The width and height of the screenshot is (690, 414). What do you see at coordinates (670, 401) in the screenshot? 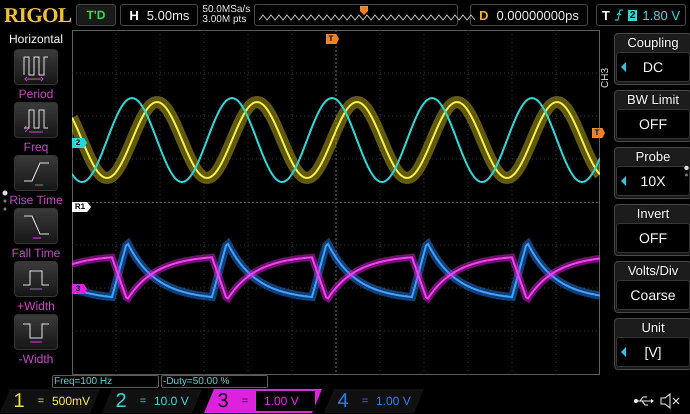
I see `mute-speaker-icon` at bounding box center [670, 401].